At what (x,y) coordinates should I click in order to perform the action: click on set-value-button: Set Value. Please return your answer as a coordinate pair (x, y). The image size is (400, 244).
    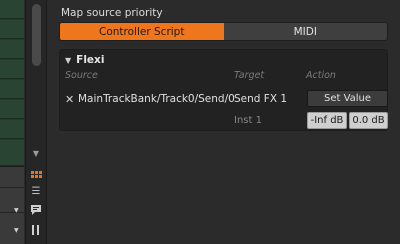
    Looking at the image, I should click on (347, 98).